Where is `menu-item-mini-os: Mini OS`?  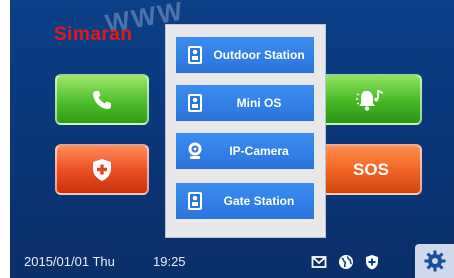
menu-item-mini-os: Mini OS is located at coordinates (245, 103).